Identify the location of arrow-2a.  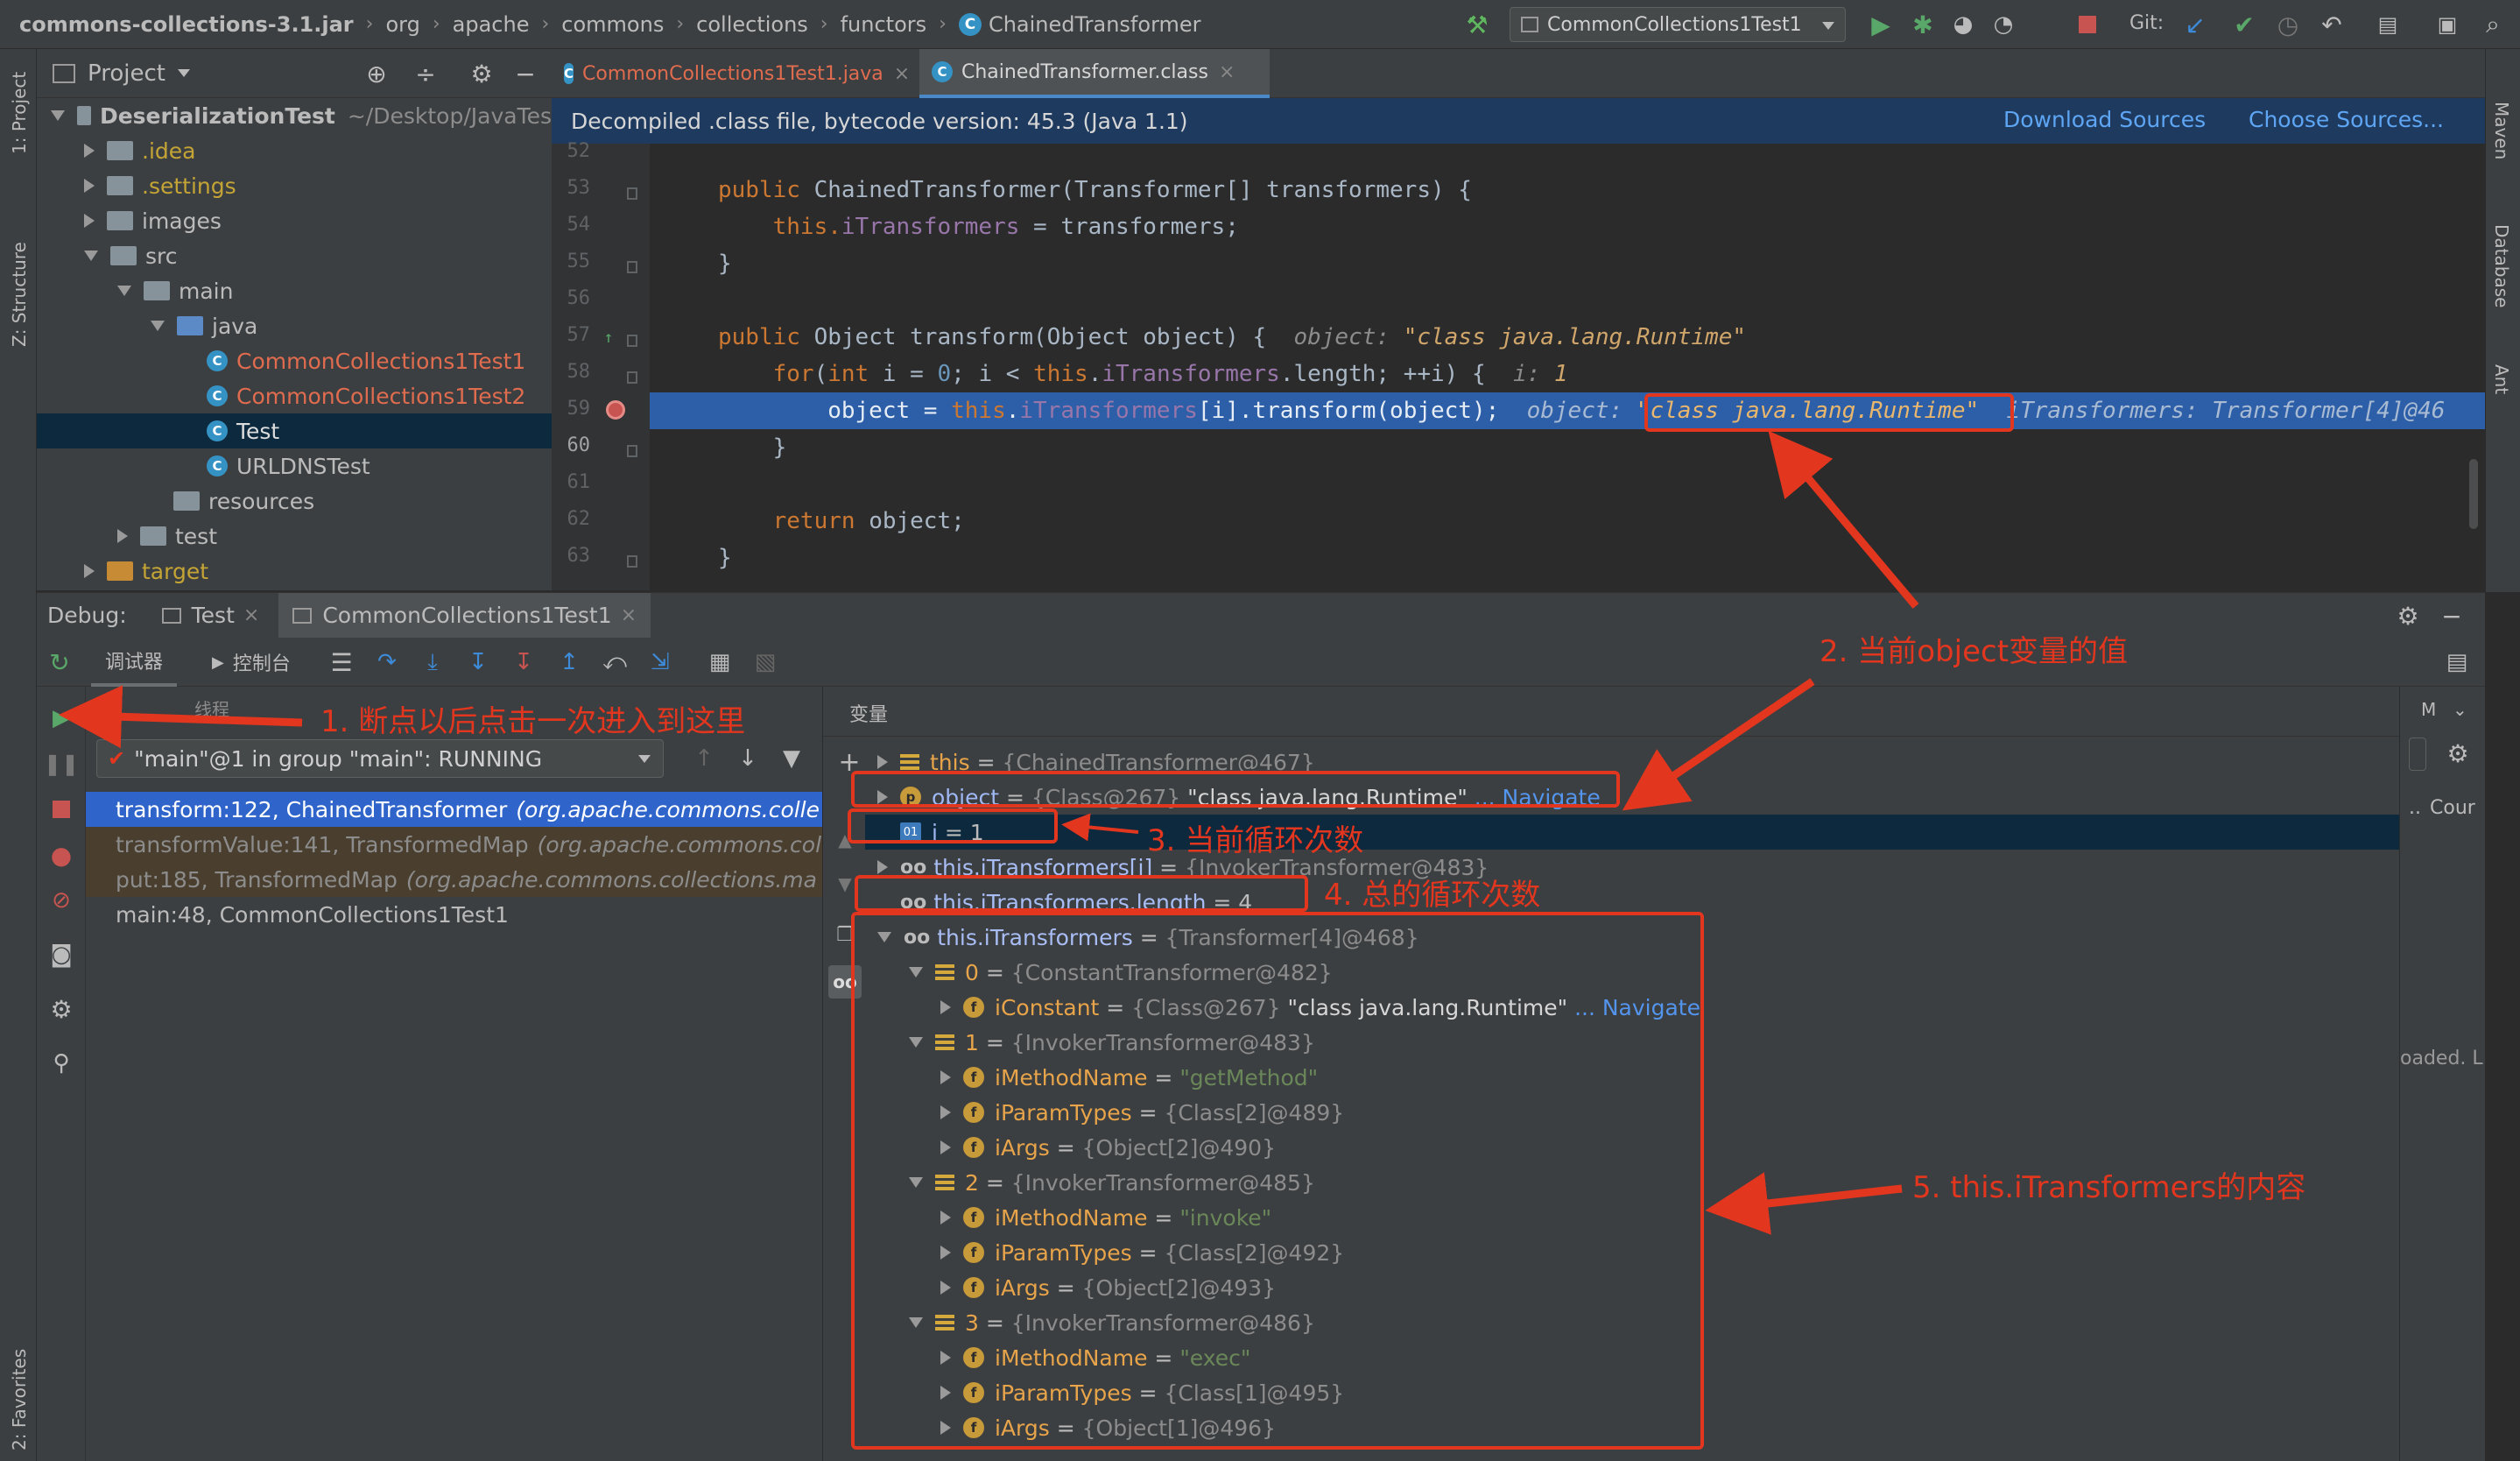
(1843, 519).